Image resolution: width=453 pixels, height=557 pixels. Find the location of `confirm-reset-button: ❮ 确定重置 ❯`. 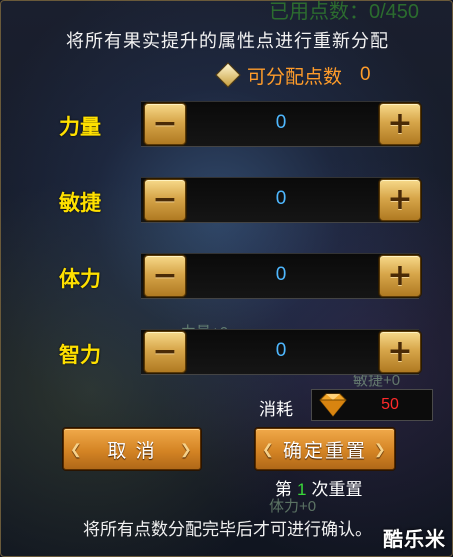

confirm-reset-button: ❮ 确定重置 ❯ is located at coordinates (325, 449).